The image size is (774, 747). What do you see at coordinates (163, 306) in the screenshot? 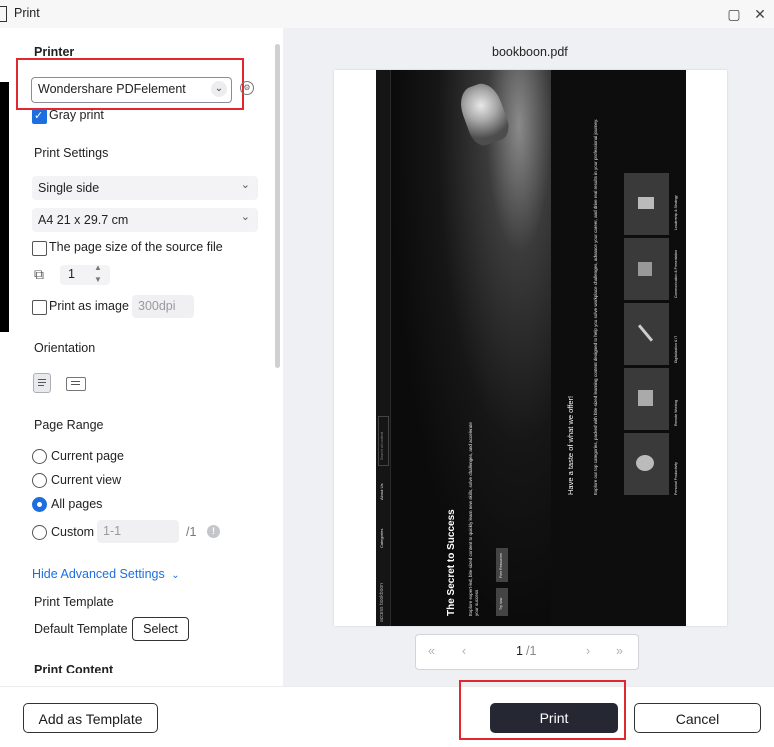
I see `dpi-field: 300dpi` at bounding box center [163, 306].